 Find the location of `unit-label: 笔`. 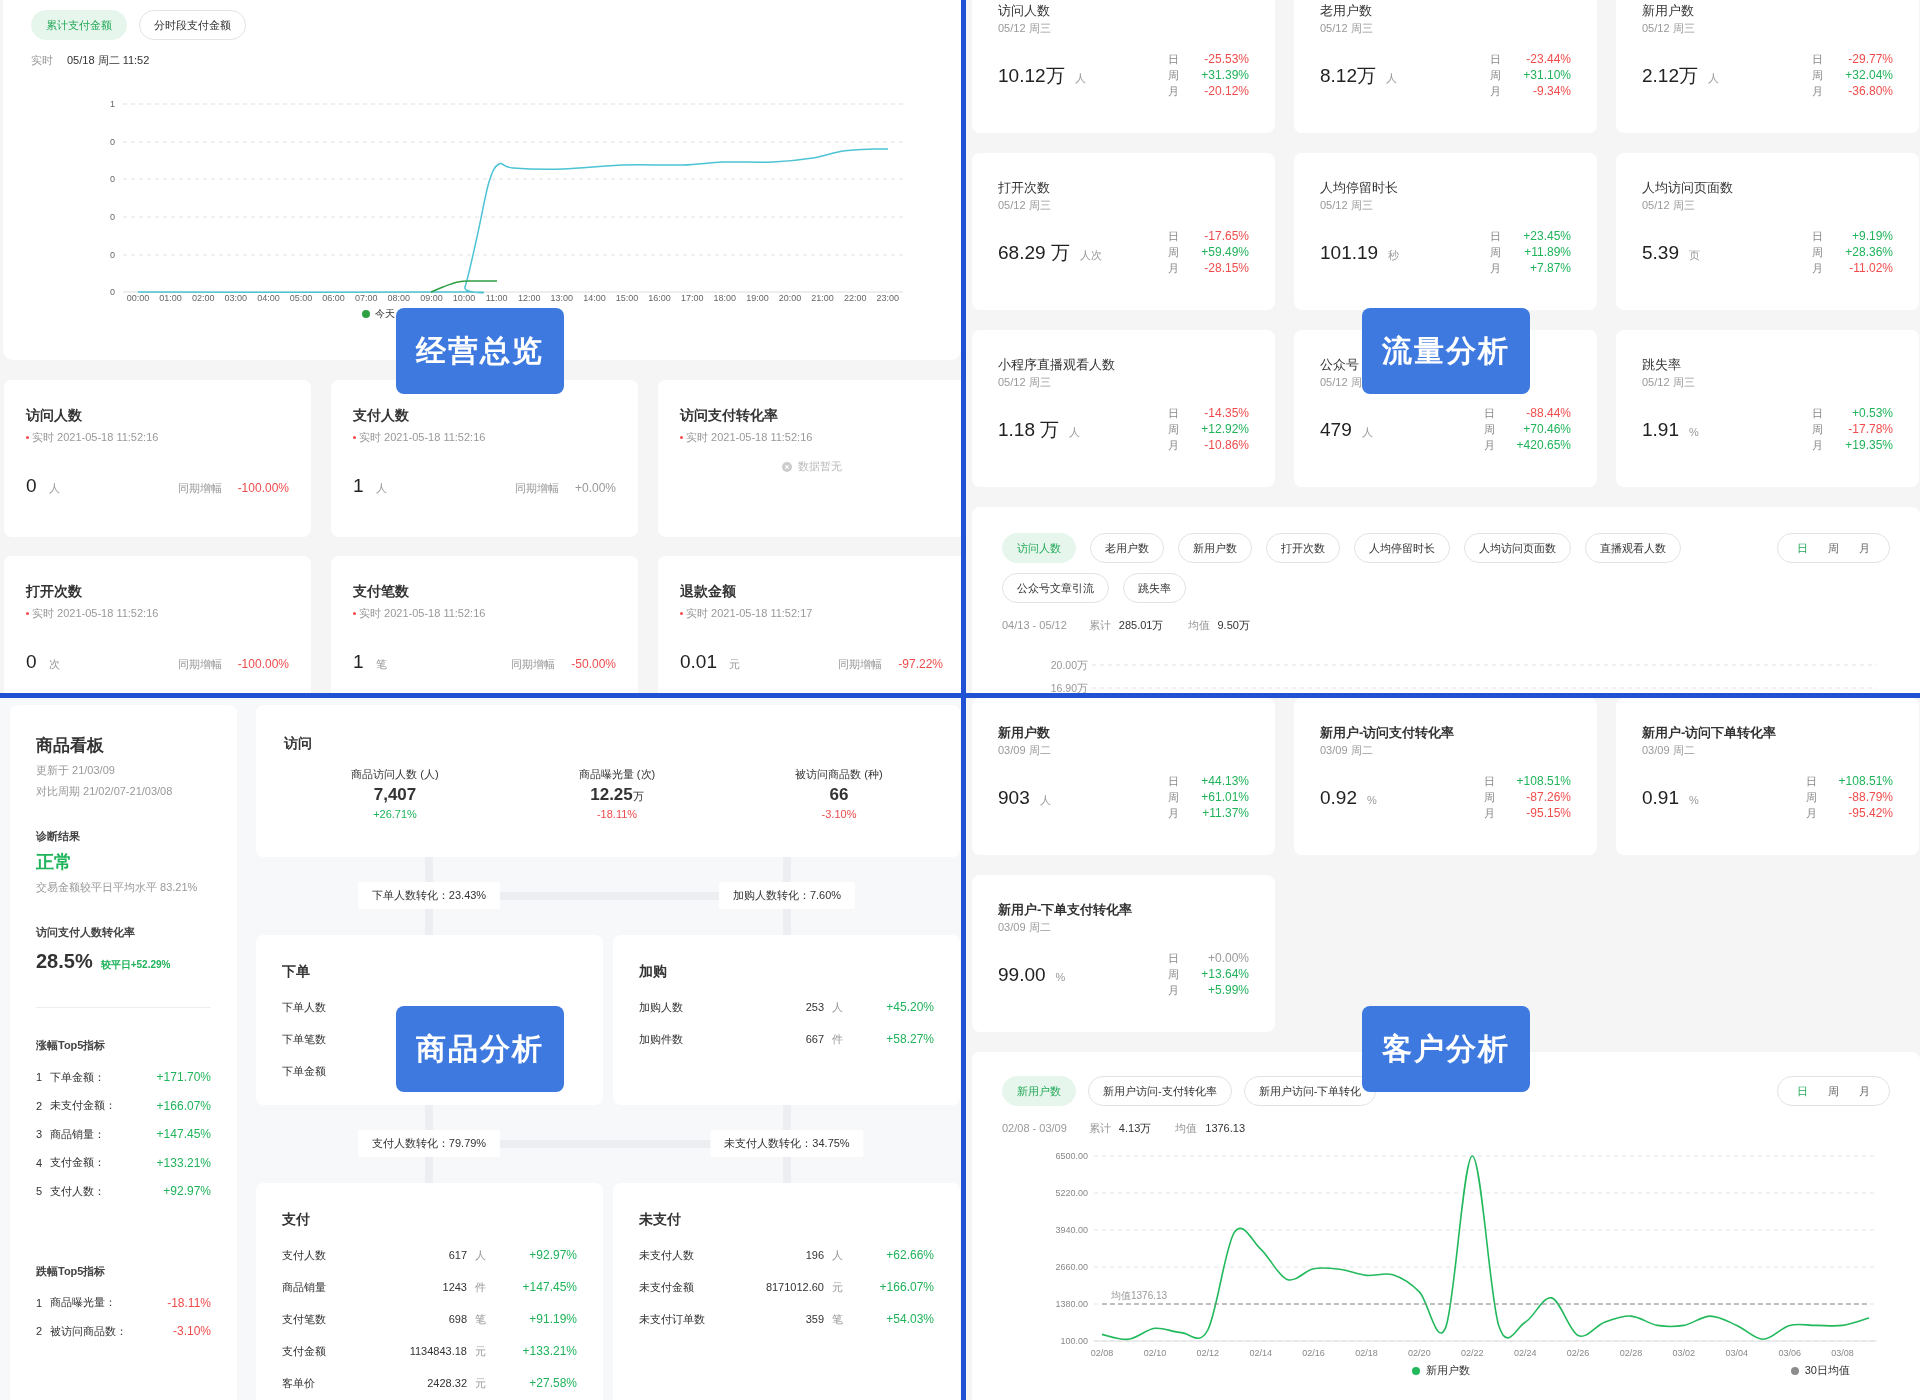

unit-label: 笔 is located at coordinates (837, 1319).